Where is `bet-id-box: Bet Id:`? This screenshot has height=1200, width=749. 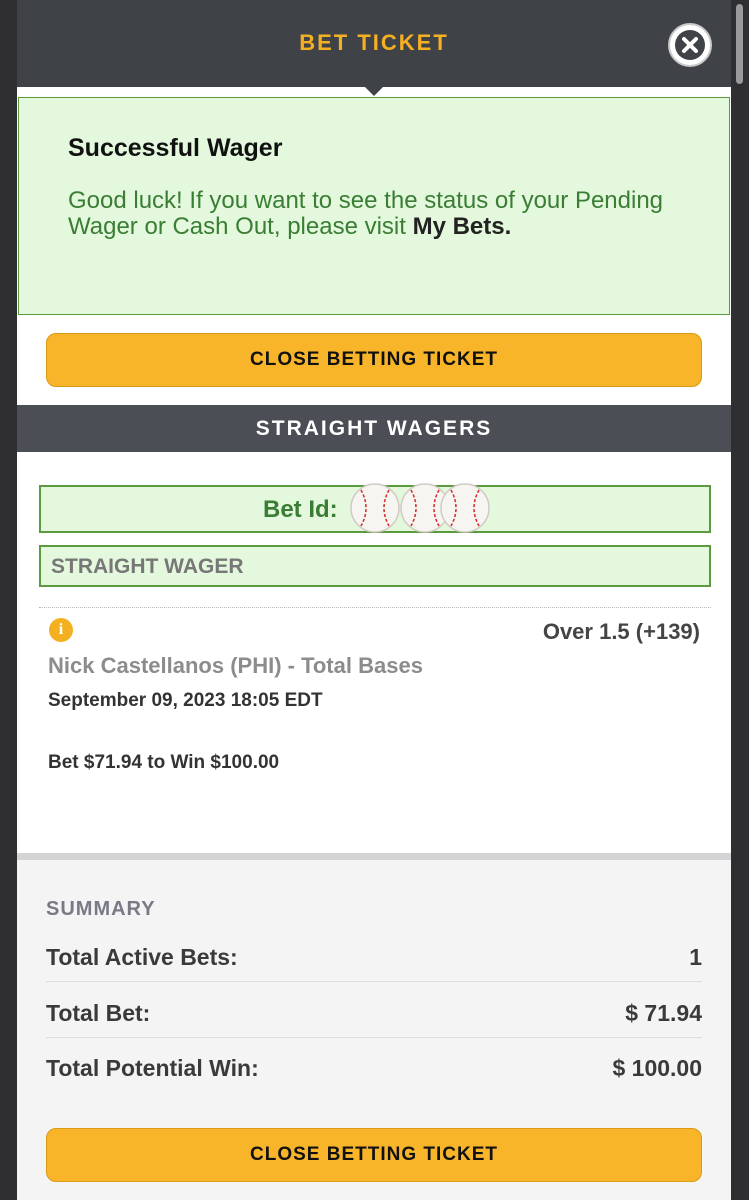 bet-id-box: Bet Id: is located at coordinates (375, 508).